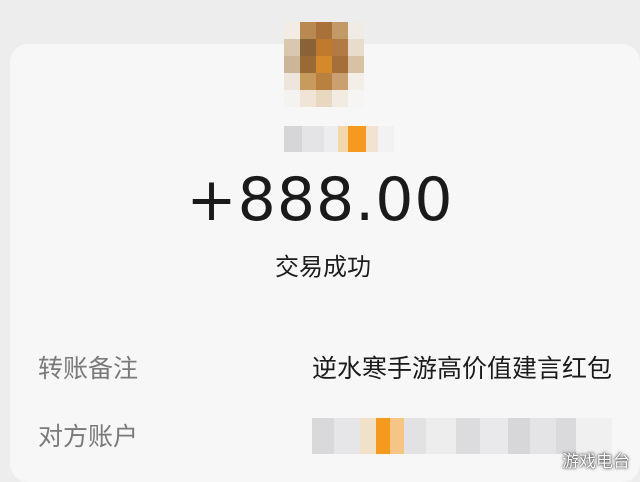  Describe the element at coordinates (320, 200) in the screenshot. I see `transaction-amount: +888.00` at that location.